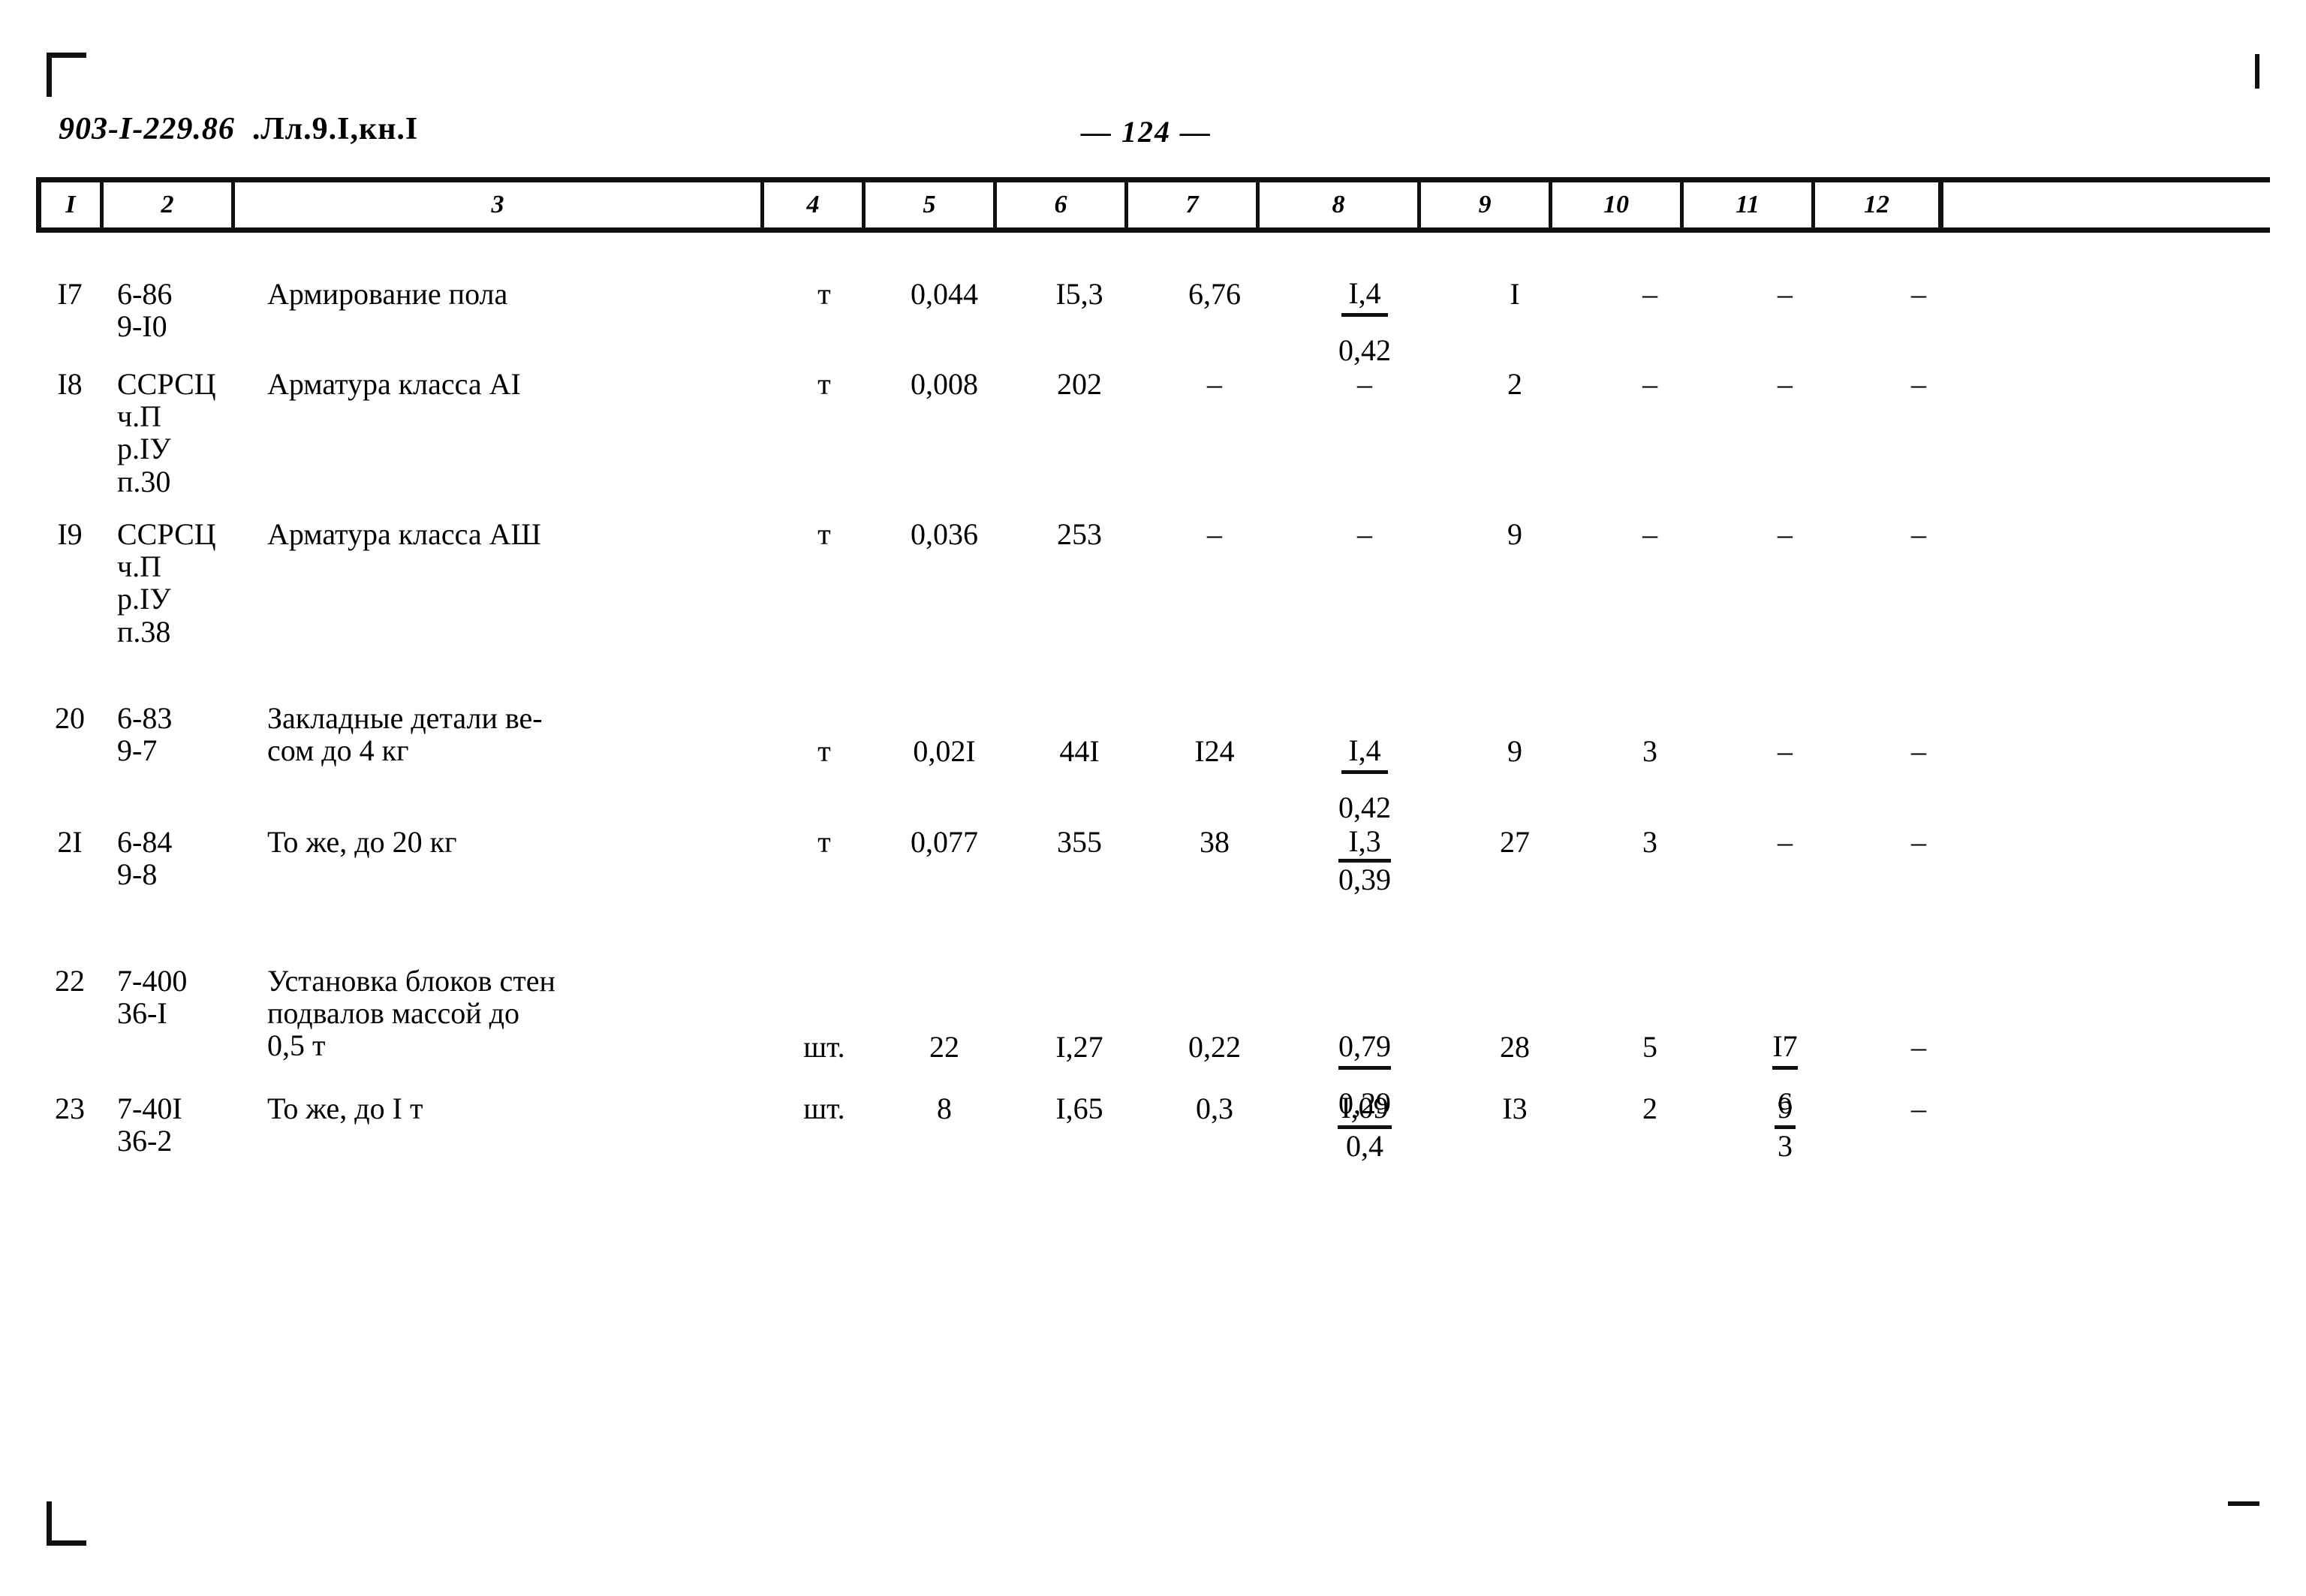 This screenshot has width=2306, height=1596. Describe the element at coordinates (944, 534) in the screenshot. I see `quantity: 0,036` at that location.